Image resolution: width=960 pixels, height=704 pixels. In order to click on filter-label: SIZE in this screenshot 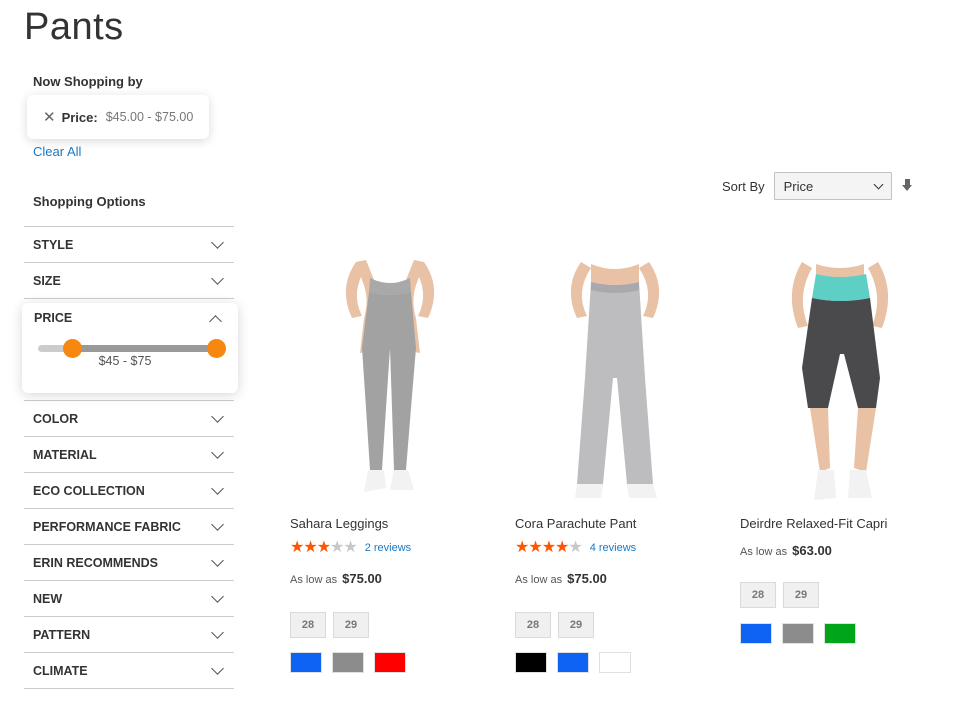, I will do `click(47, 280)`.